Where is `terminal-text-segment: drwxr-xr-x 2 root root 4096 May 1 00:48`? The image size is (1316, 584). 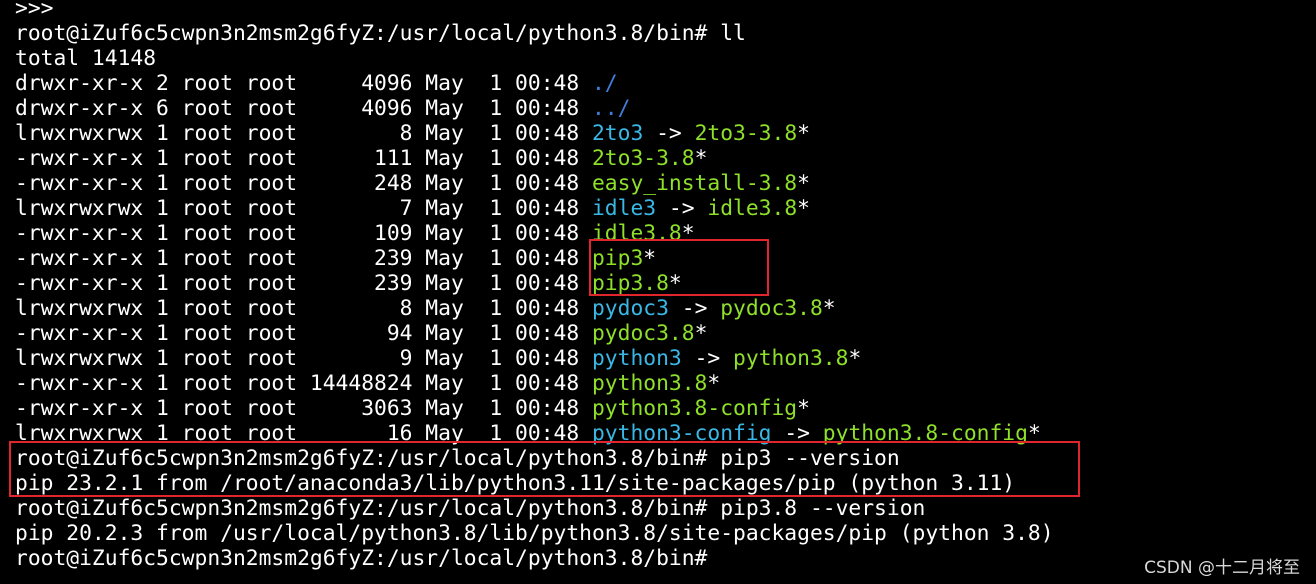 terminal-text-segment: drwxr-xr-x 2 root root 4096 May 1 00:48 is located at coordinates (303, 83).